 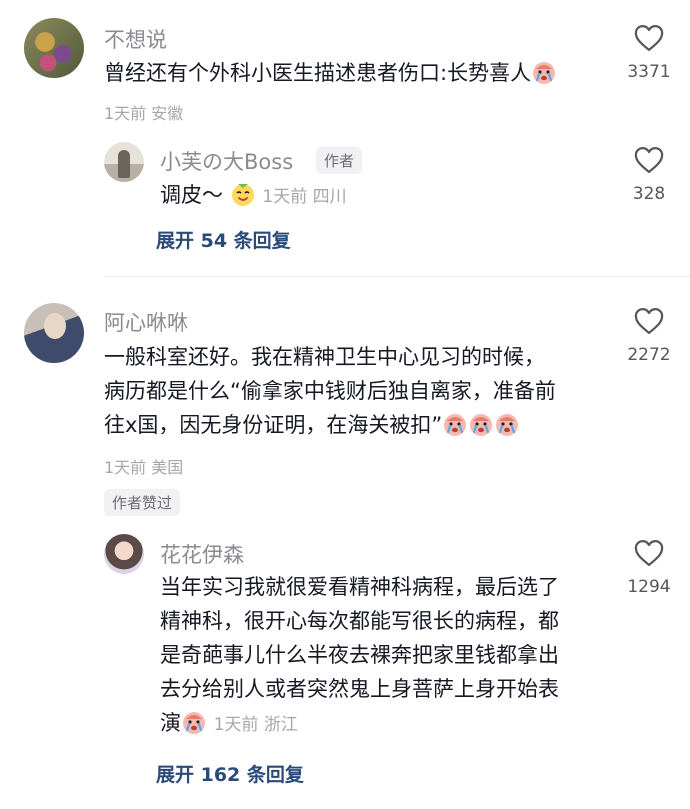 I want to click on comment-text-line: 病历都是什么“偷拿家中钱财后独自离家，准备前, so click(x=330, y=391).